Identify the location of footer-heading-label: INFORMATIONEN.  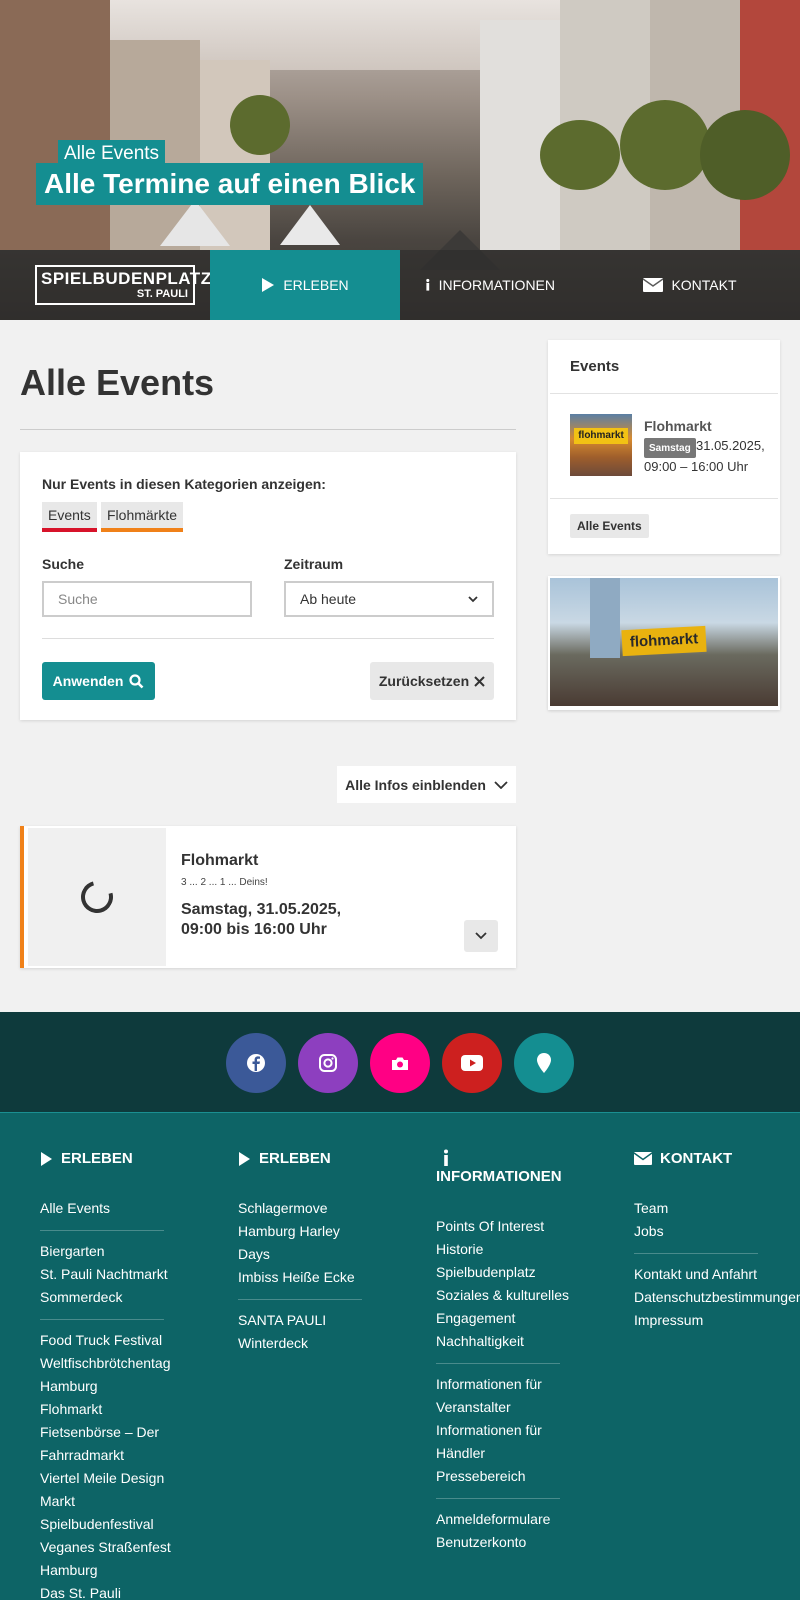
(499, 1176).